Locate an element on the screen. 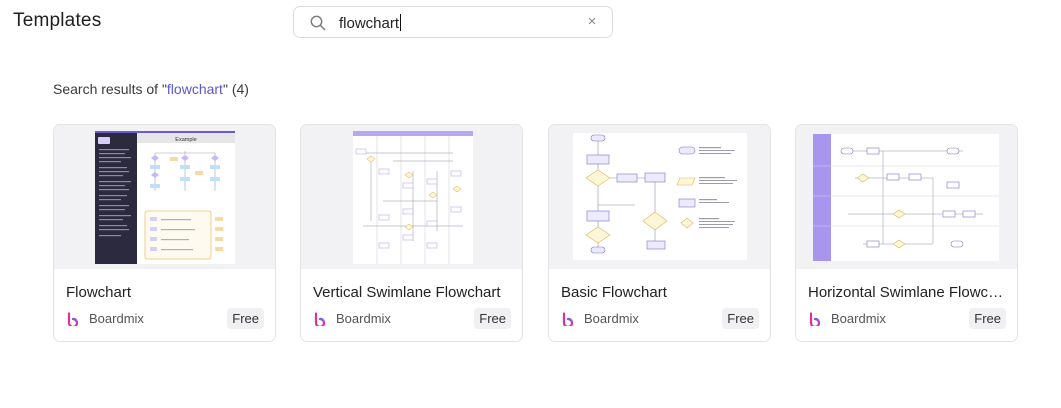 The width and height of the screenshot is (1061, 408). template-card-basic-flowchart: Basic Flowchart Boardmix Free is located at coordinates (659, 233).